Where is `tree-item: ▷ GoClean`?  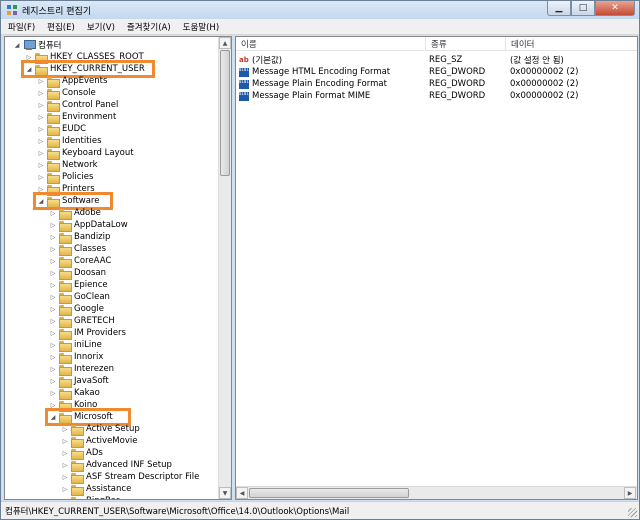
tree-item: ▷ GoClean is located at coordinates (79, 297).